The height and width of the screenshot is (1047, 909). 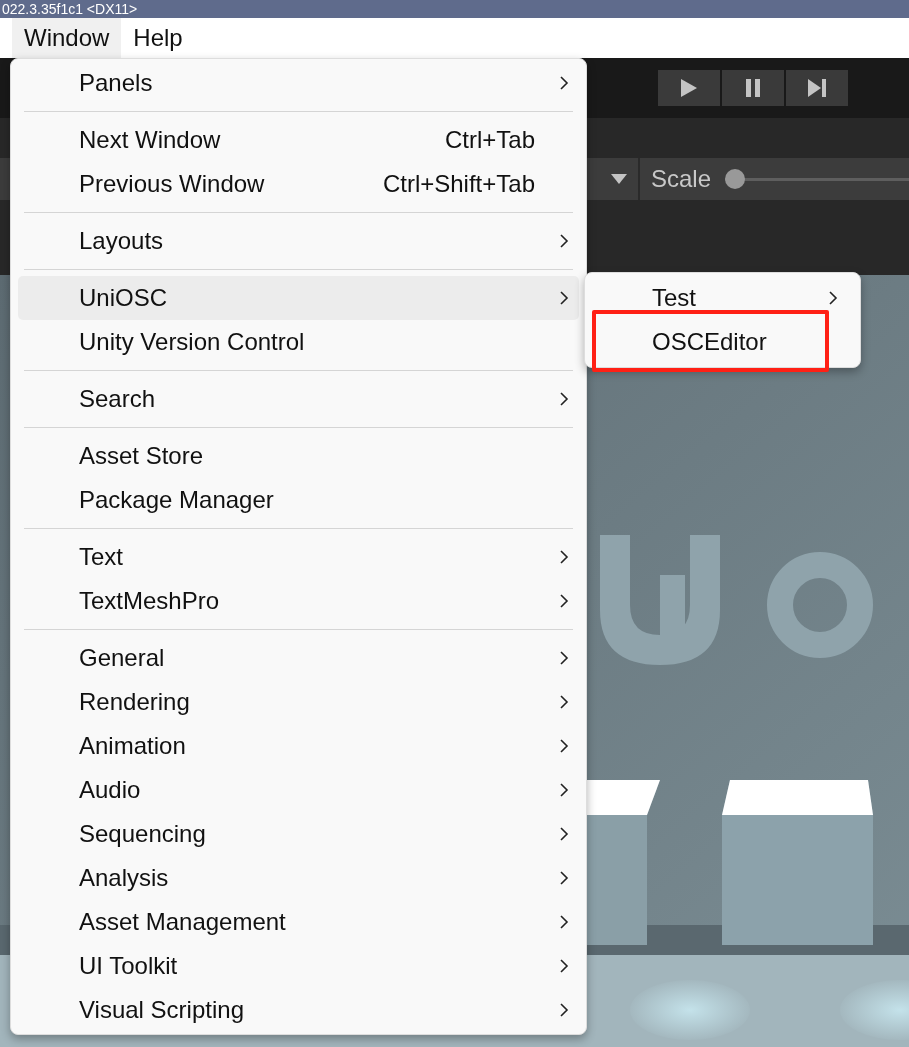 I want to click on menu-item: UI Toolkit, so click(x=298, y=966).